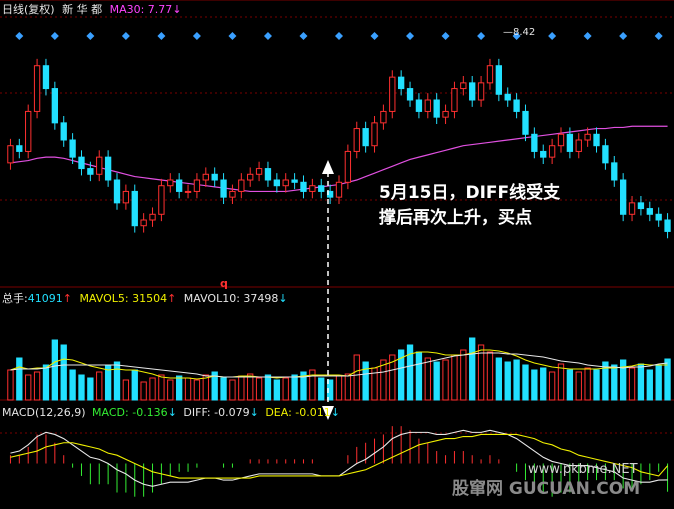 The width and height of the screenshot is (674, 509). What do you see at coordinates (469, 206) in the screenshot?
I see `annotation-text: 5月15日，DIFF线受支 撑后再次上升，买点` at bounding box center [469, 206].